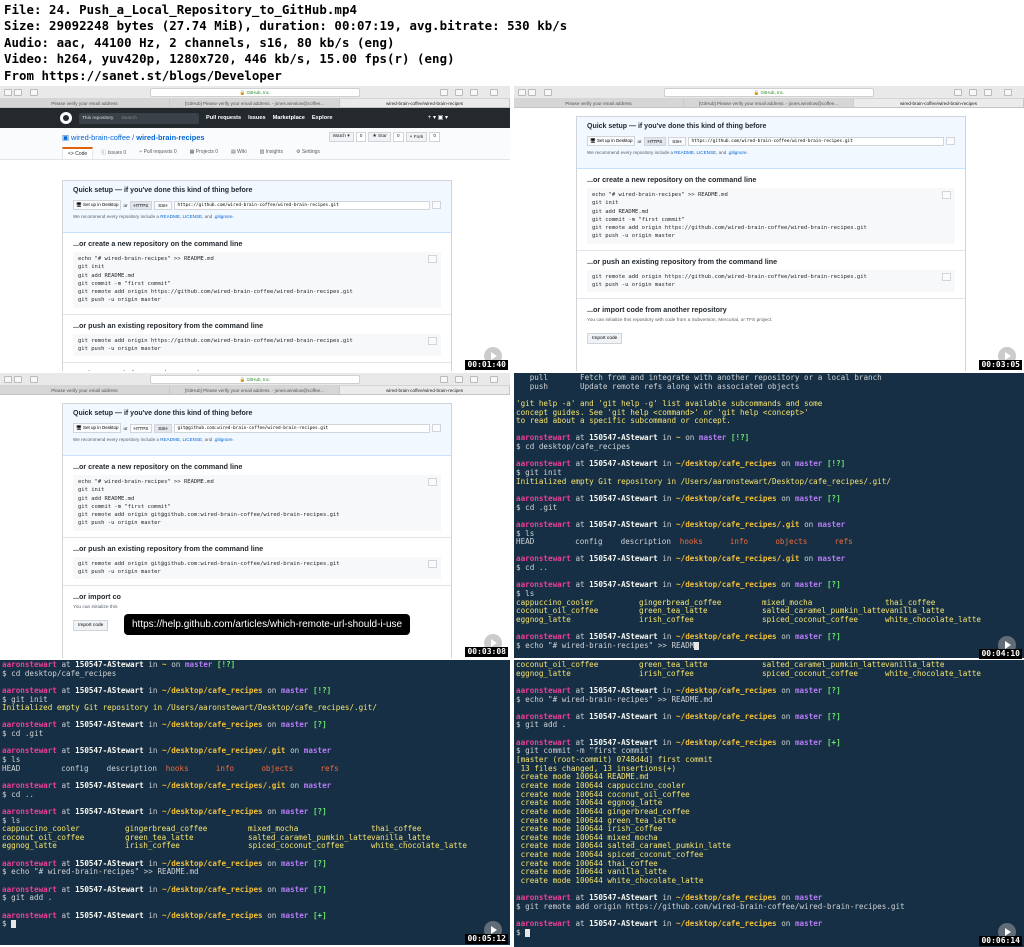  What do you see at coordinates (66, 118) in the screenshot?
I see `github-logo-icon` at bounding box center [66, 118].